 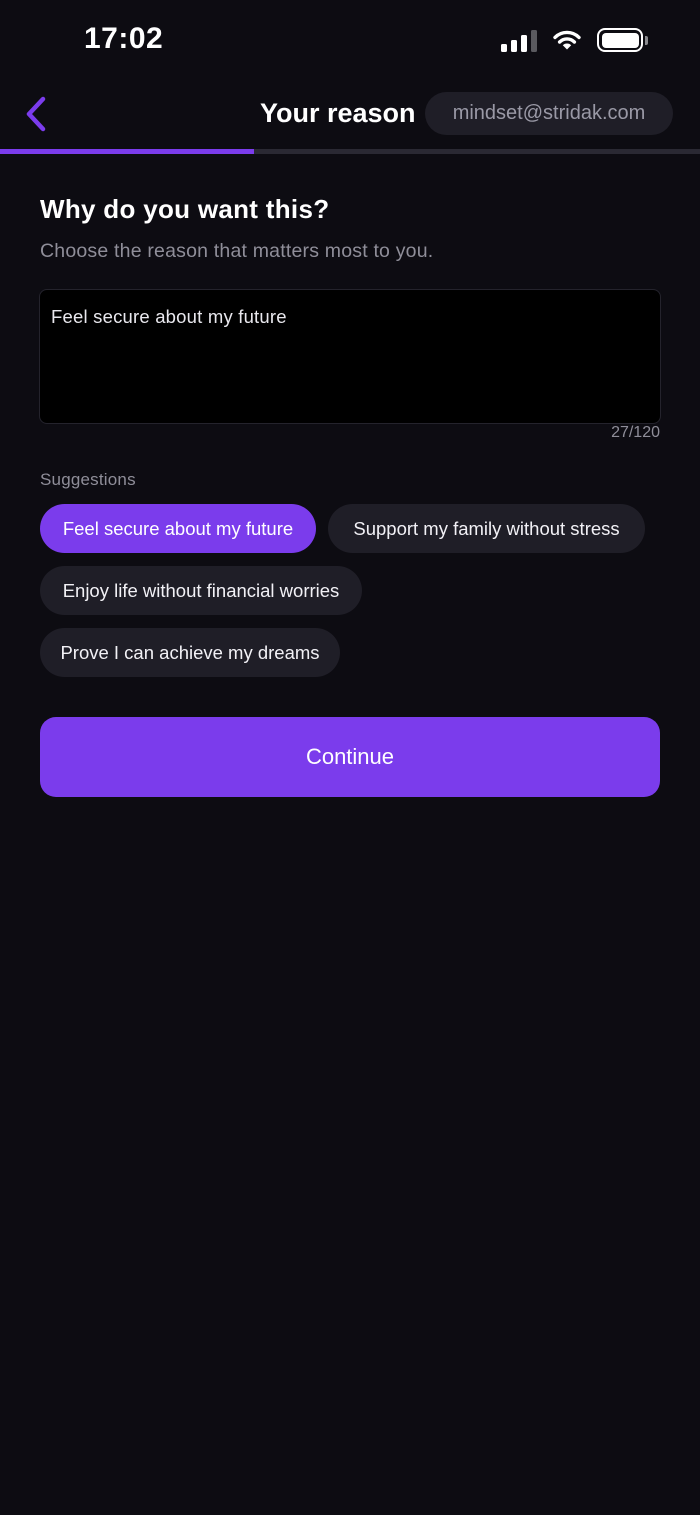 What do you see at coordinates (486, 528) in the screenshot?
I see `suggestion-chip-support-family: Support my family without stress` at bounding box center [486, 528].